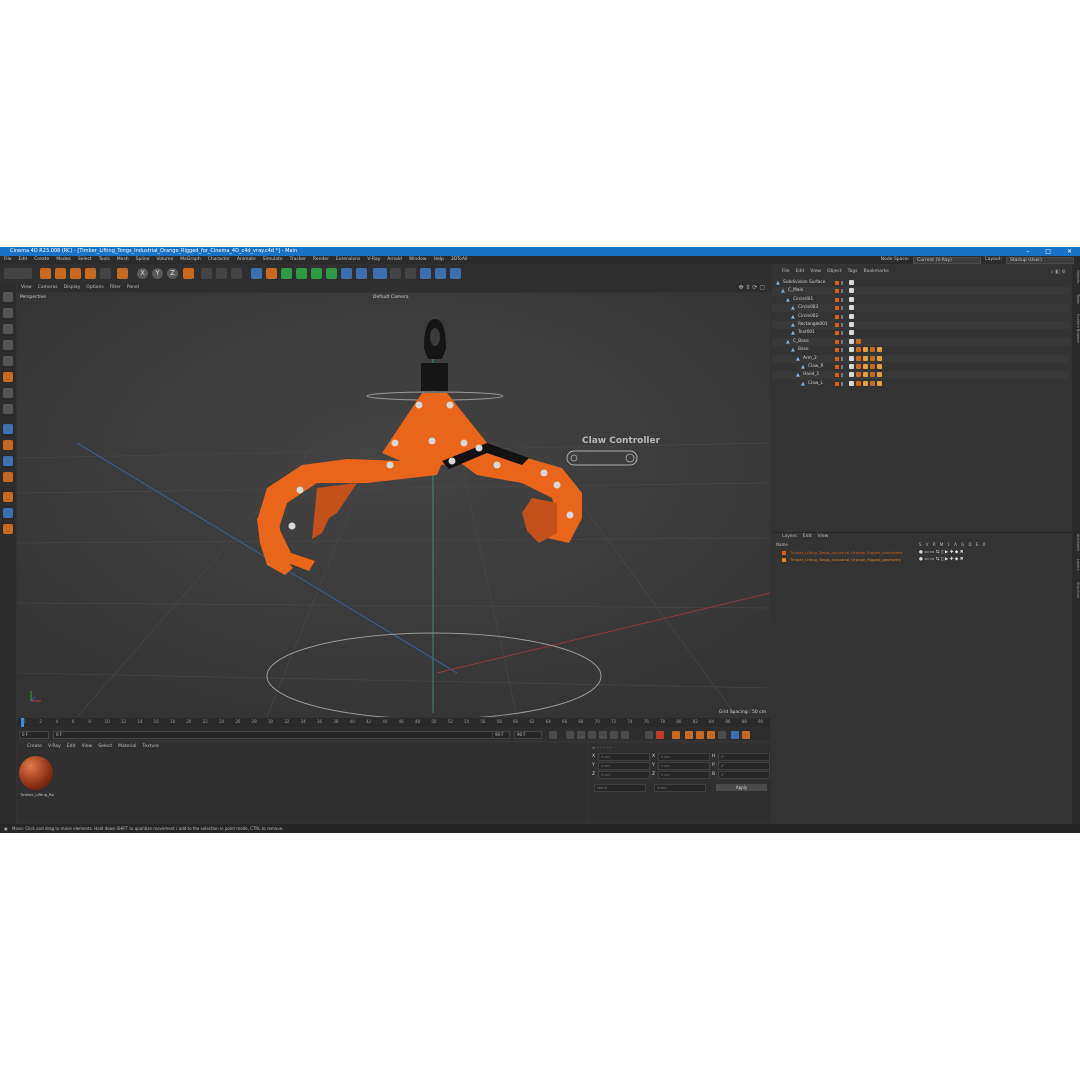  I want to click on search-icon: ⌕ ◧ ⚙, so click(1058, 272).